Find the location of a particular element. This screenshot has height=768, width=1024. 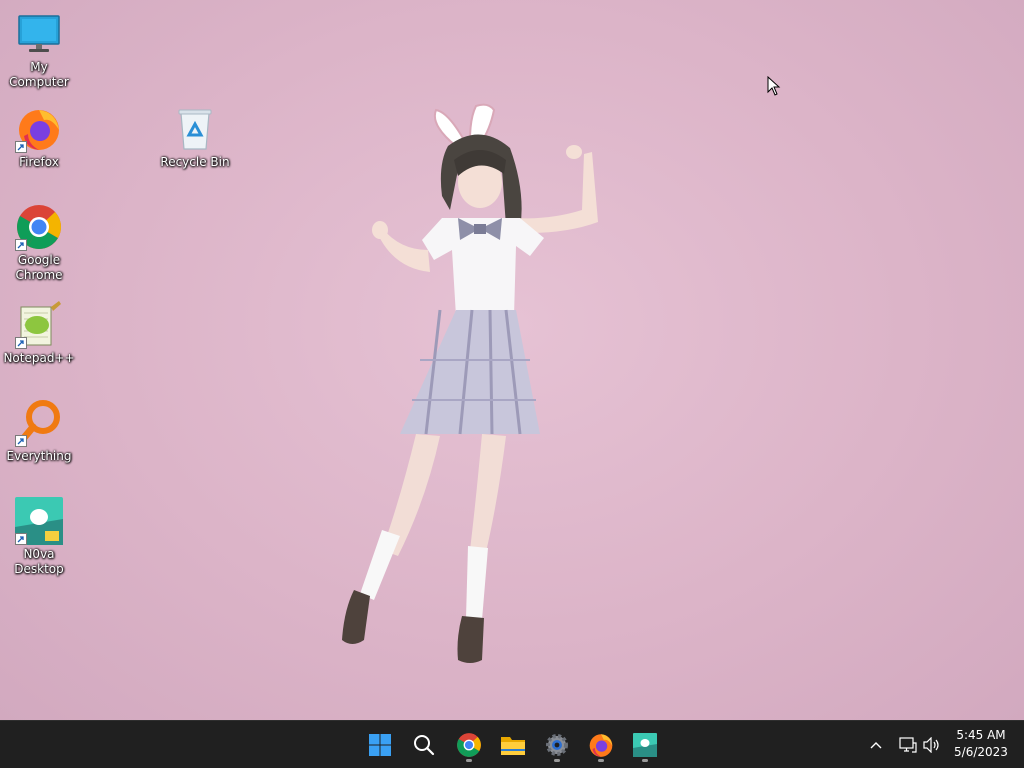

desktop-icon-n0va-desktop: N0va Desktop is located at coordinates (39, 537).